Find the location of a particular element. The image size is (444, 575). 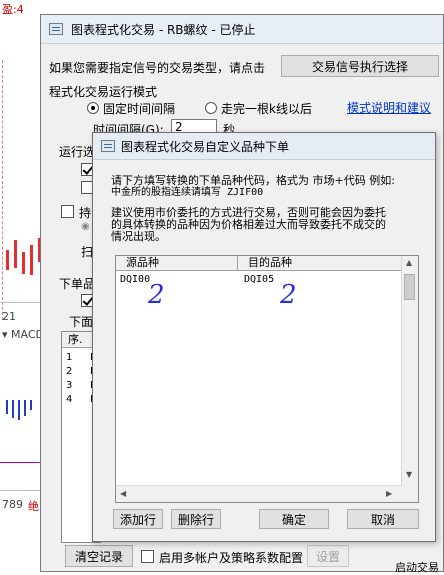

macd-label: ▾ MACD is located at coordinates (23, 334).